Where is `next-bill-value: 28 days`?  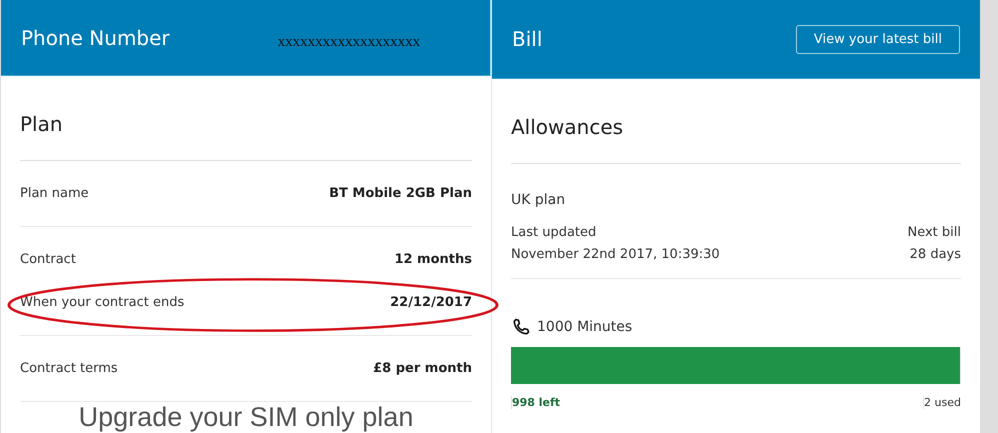 next-bill-value: 28 days is located at coordinates (934, 255).